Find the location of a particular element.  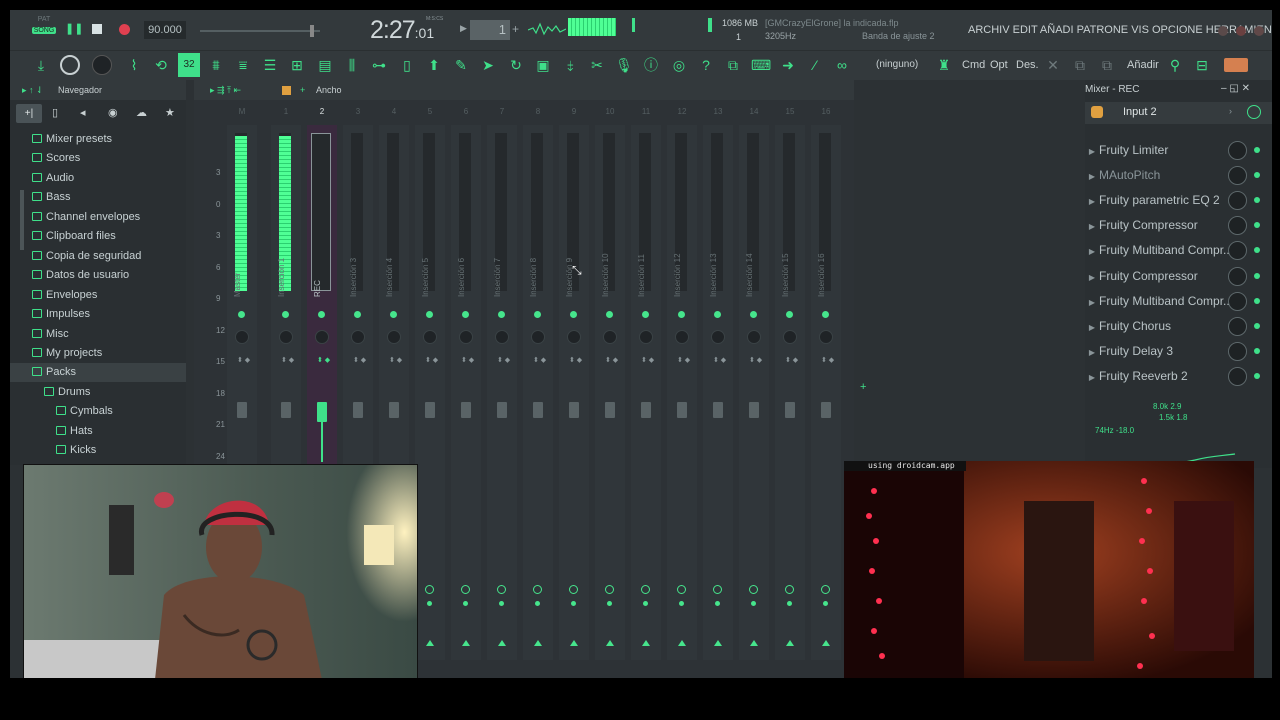

mixer-strip: 8 Inserción 8 ⬍ ◆ is located at coordinates (538, 386).